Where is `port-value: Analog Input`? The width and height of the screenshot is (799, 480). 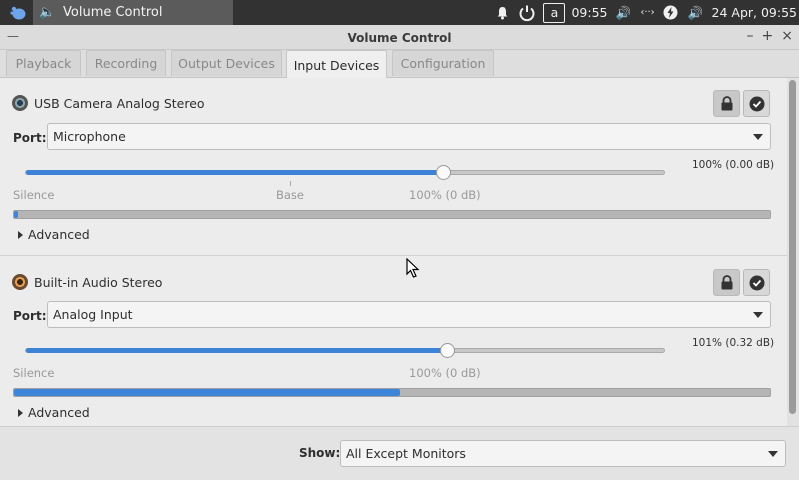
port-value: Analog Input is located at coordinates (93, 314).